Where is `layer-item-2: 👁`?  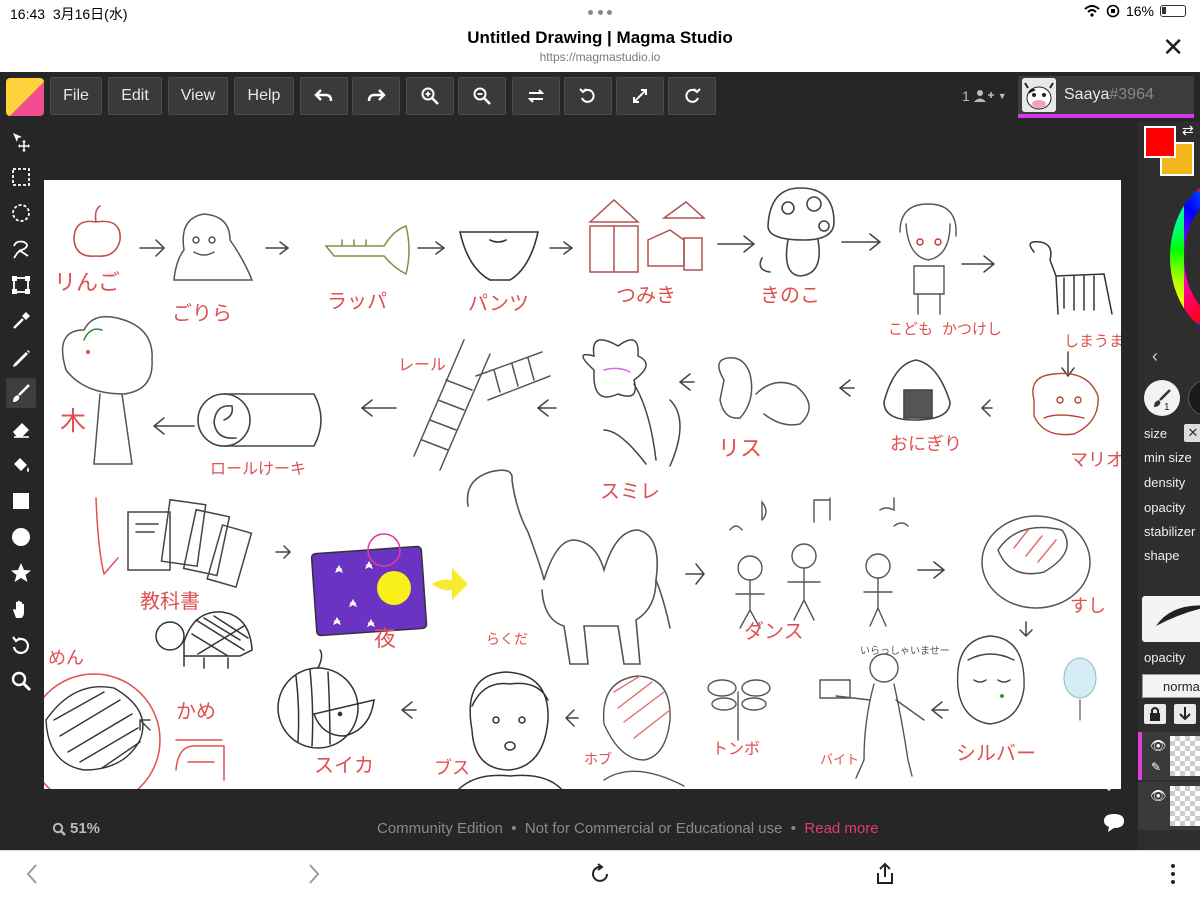
layer-item-2: 👁 is located at coordinates (1169, 806).